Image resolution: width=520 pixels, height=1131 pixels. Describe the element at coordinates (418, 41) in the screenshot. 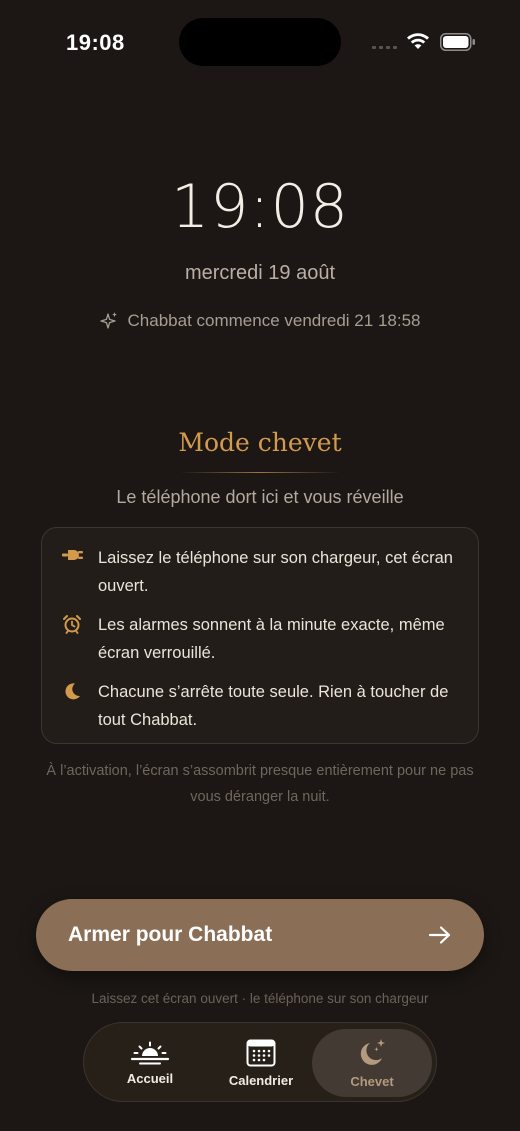

I see `wifi-icon` at that location.